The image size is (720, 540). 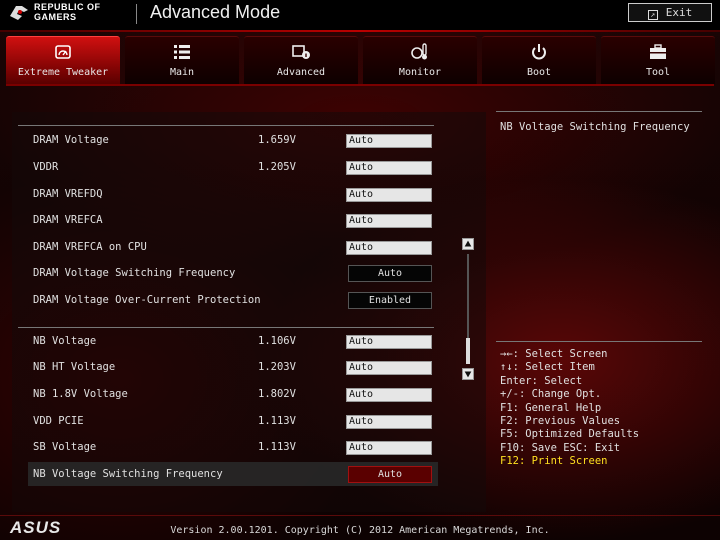 What do you see at coordinates (233, 167) in the screenshot?
I see `setting-row-vddr: VDDR 1.205V Auto` at bounding box center [233, 167].